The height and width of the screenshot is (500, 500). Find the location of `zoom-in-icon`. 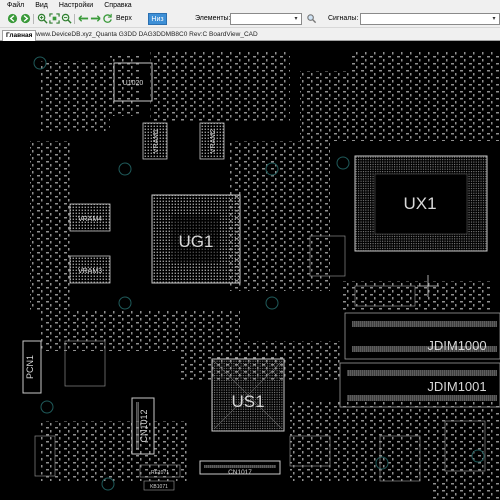

zoom-in-icon is located at coordinates (42, 19).